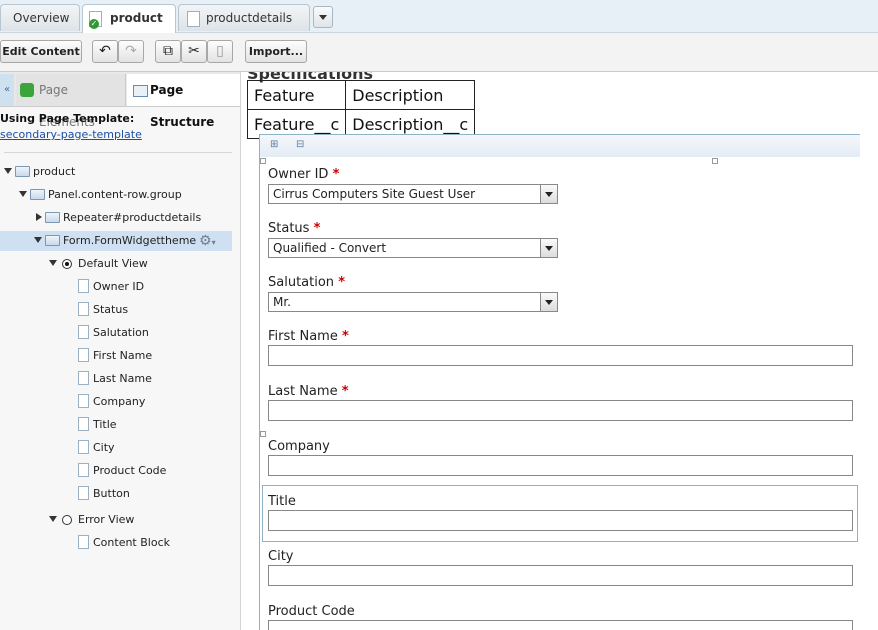 This screenshot has height=630, width=878. I want to click on scissors-icon: ✂, so click(194, 51).